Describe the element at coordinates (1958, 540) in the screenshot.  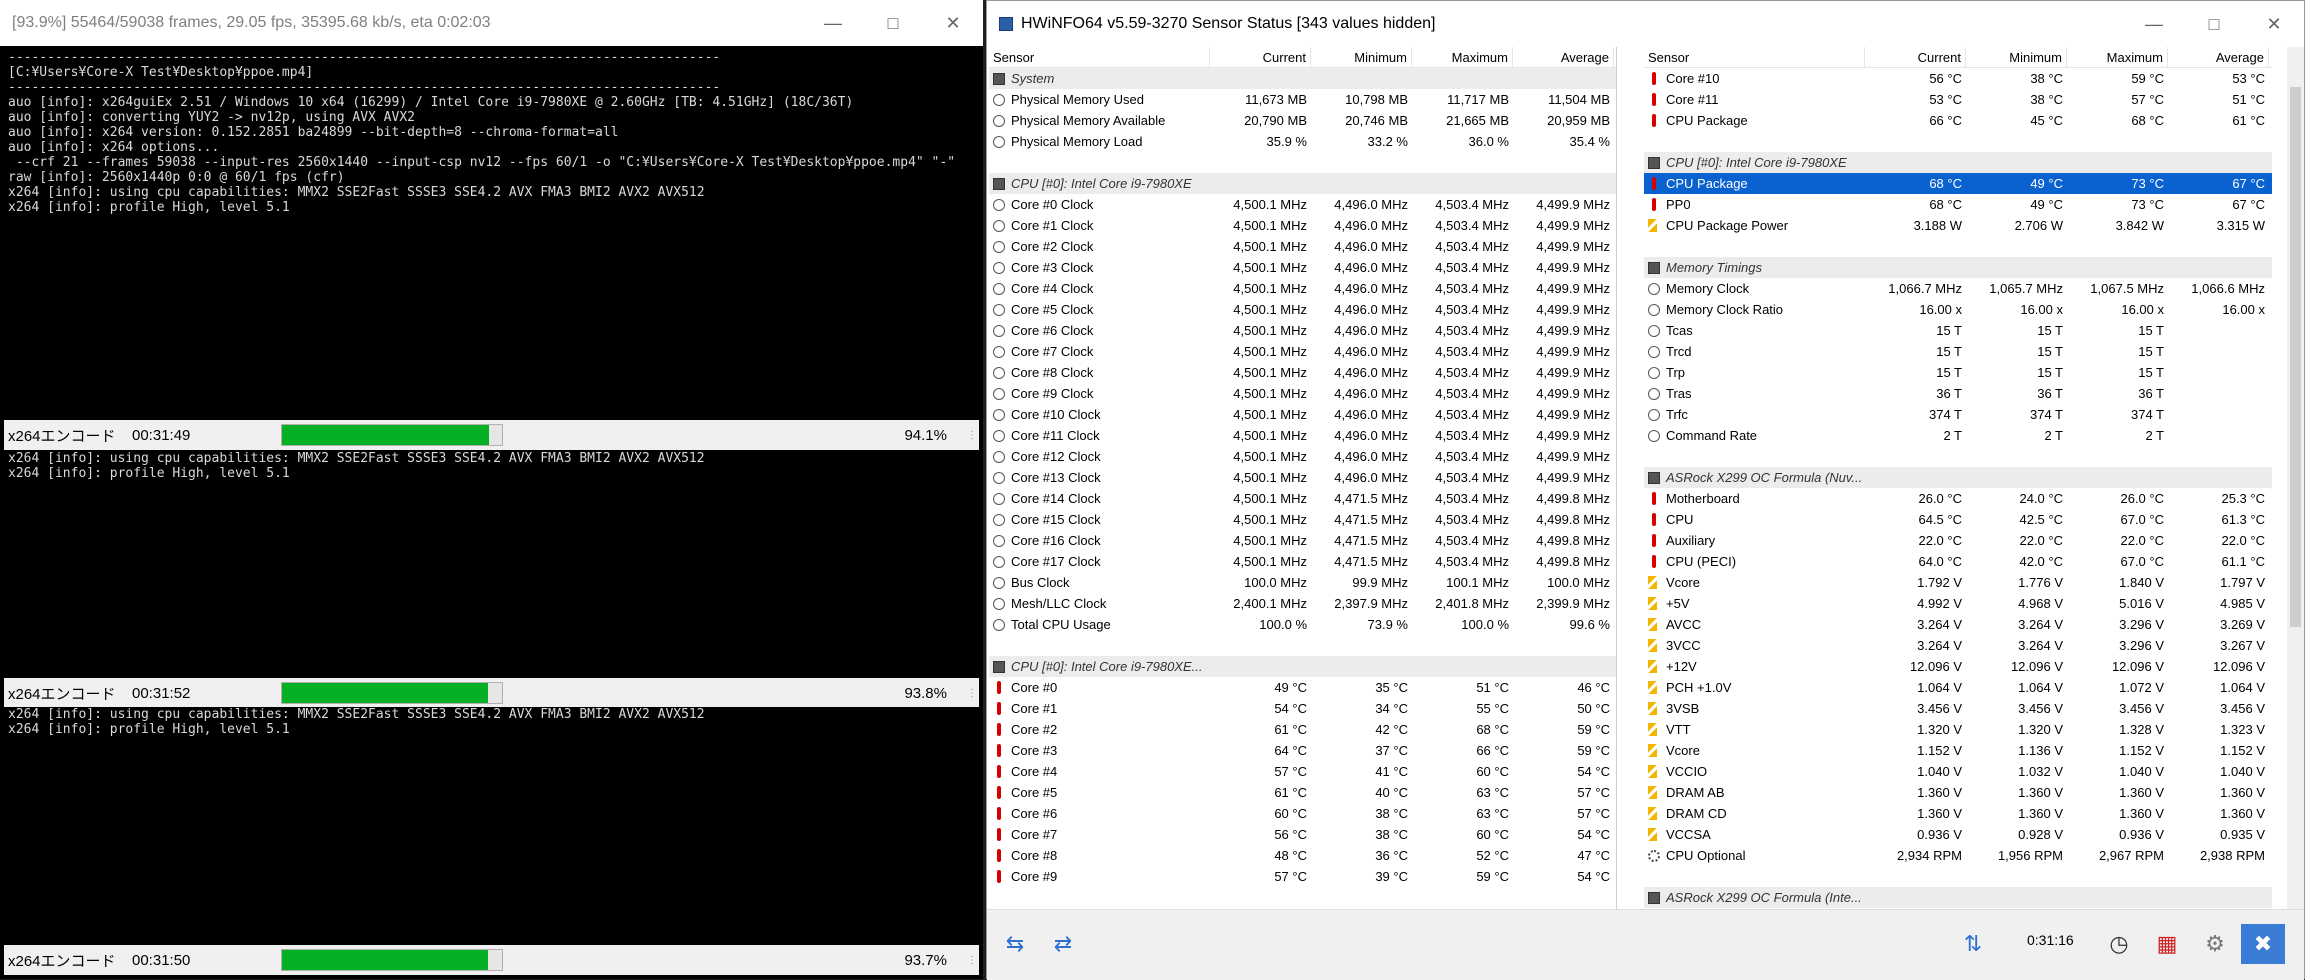
I see `sensor-row: Auxiliary 22.0 °C 22.0 °C 22.0 °C 22.0 °C` at that location.